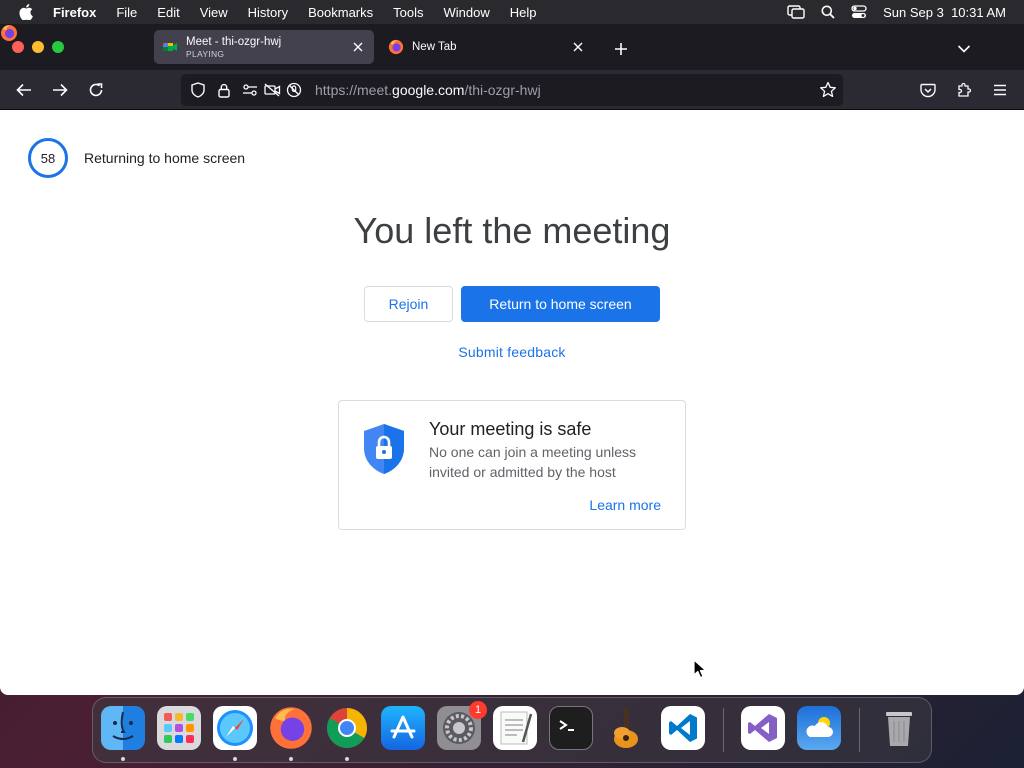  Describe the element at coordinates (621, 49) in the screenshot. I see `new-tab-plus-icon` at that location.